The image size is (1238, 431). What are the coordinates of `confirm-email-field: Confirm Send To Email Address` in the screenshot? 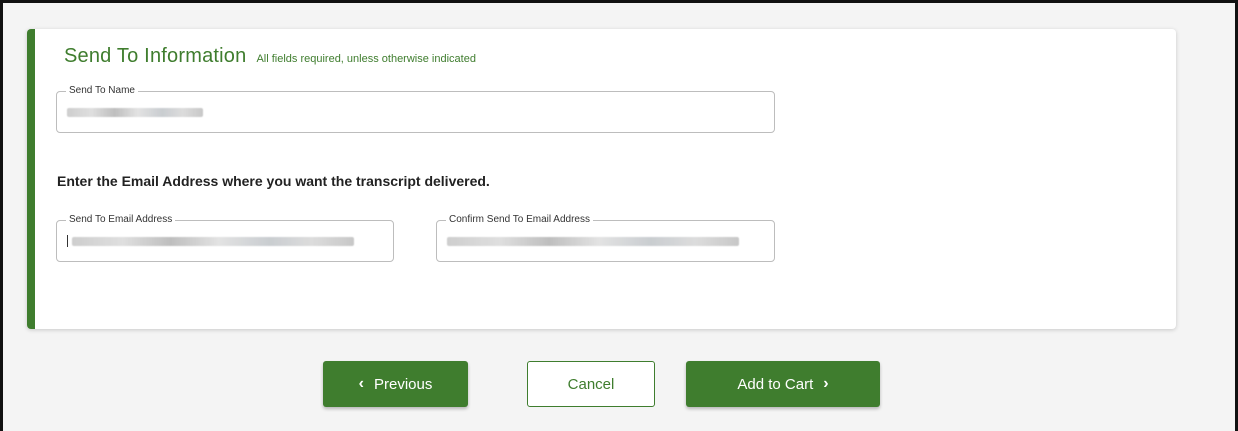 It's located at (605, 238).